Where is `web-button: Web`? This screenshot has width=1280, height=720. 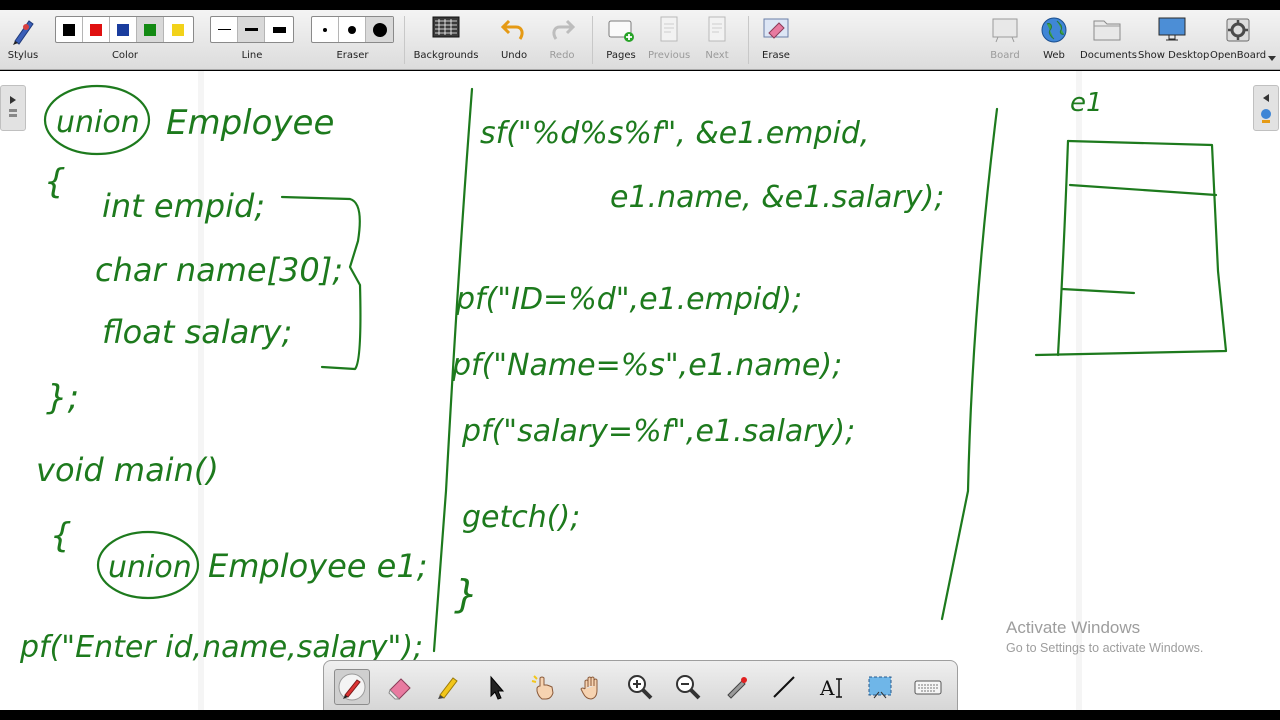
web-button: Web is located at coordinates (1054, 40).